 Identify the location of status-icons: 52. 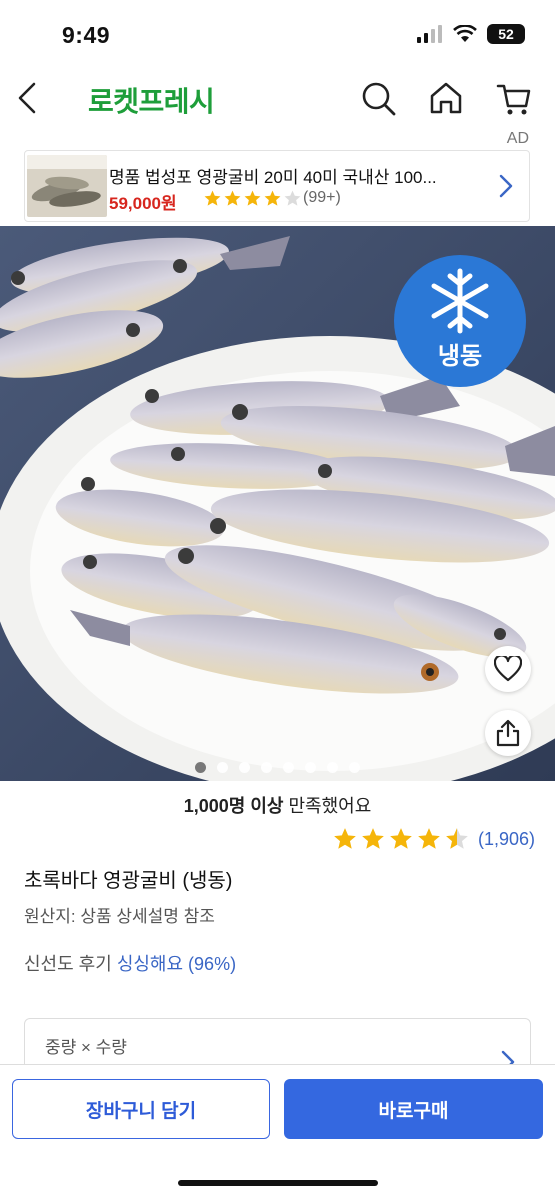
(471, 34).